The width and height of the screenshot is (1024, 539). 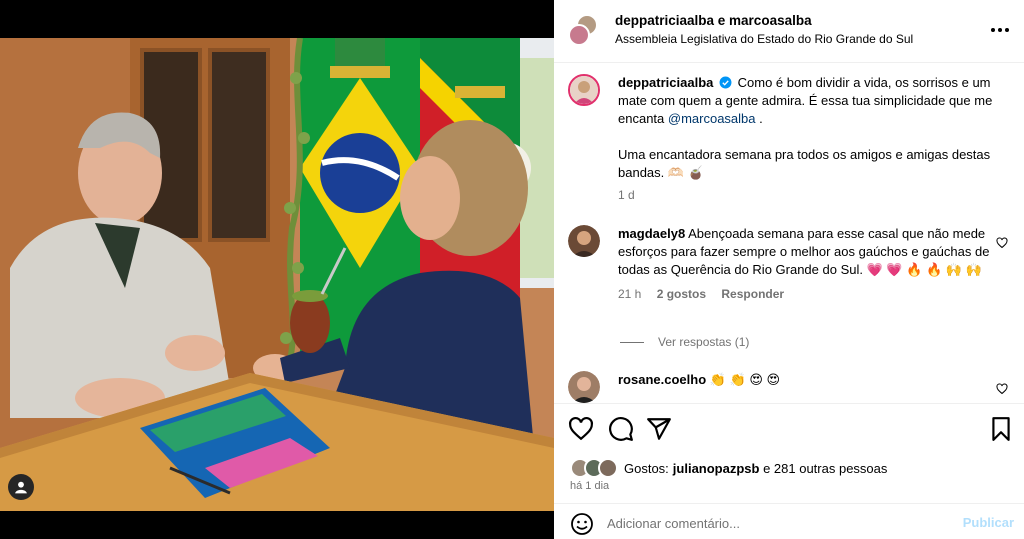 What do you see at coordinates (1001, 429) in the screenshot?
I see `bookmark-icon` at bounding box center [1001, 429].